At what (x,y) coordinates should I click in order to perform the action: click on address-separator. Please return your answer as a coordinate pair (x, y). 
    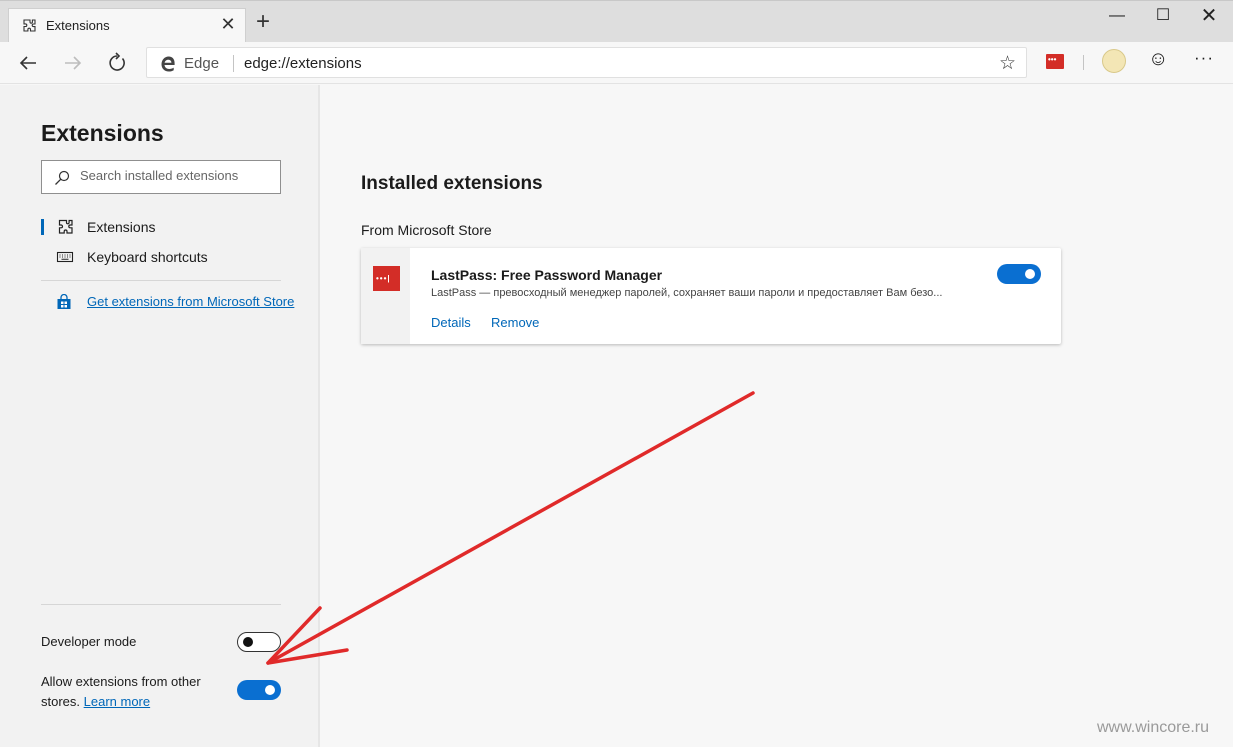
    Looking at the image, I should click on (233, 63).